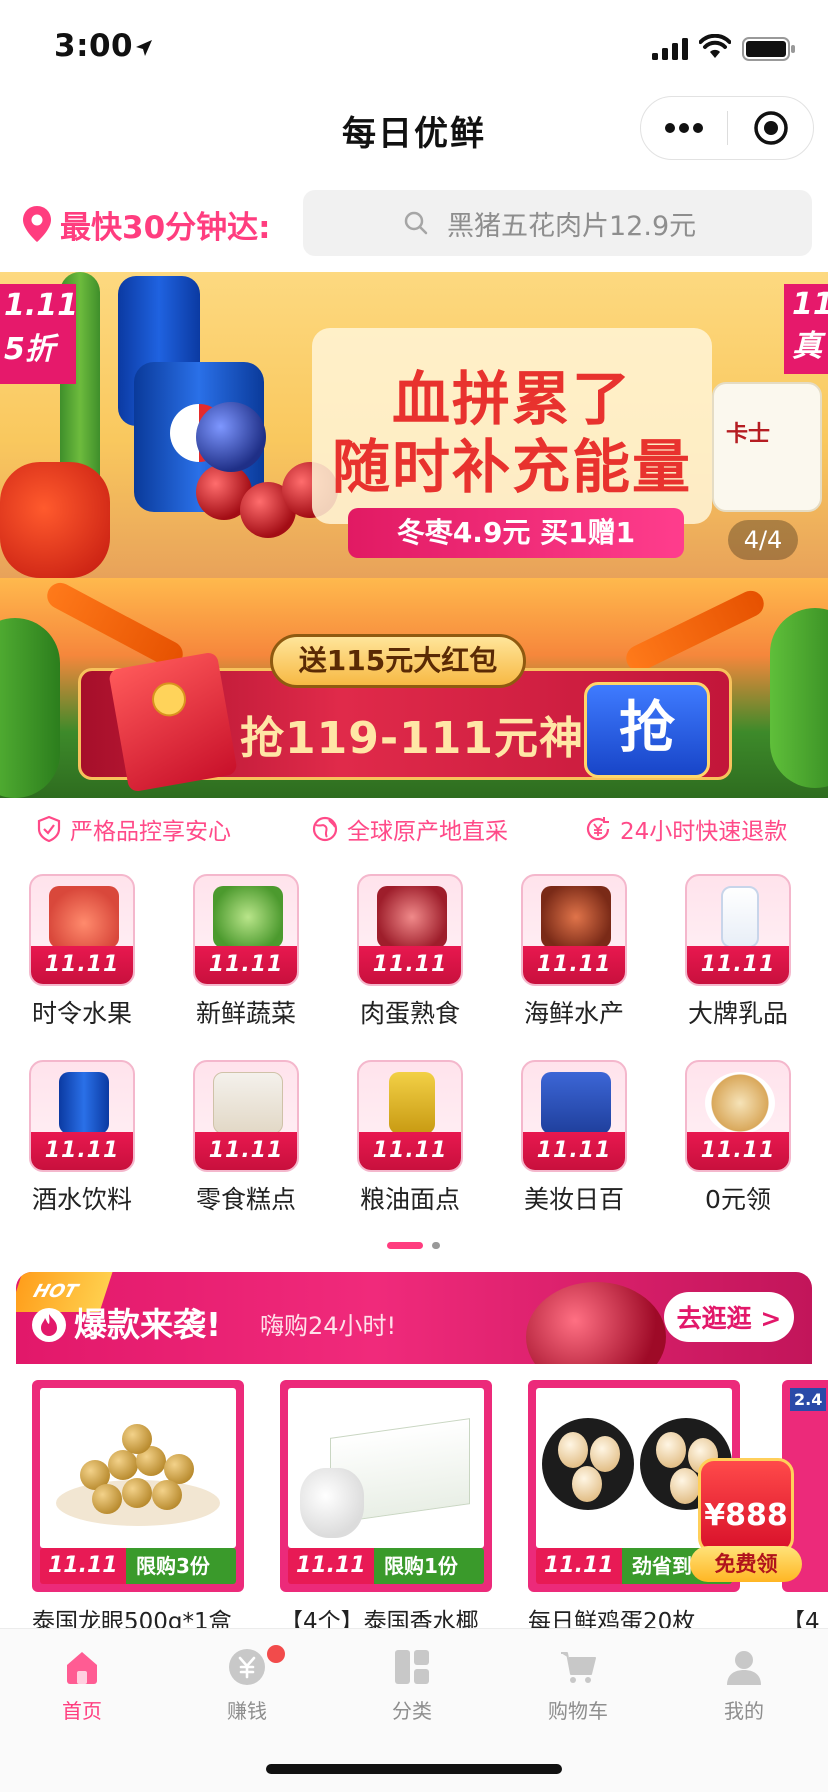 This screenshot has width=828, height=1792. I want to click on product-limit: 限购1份, so click(421, 1566).